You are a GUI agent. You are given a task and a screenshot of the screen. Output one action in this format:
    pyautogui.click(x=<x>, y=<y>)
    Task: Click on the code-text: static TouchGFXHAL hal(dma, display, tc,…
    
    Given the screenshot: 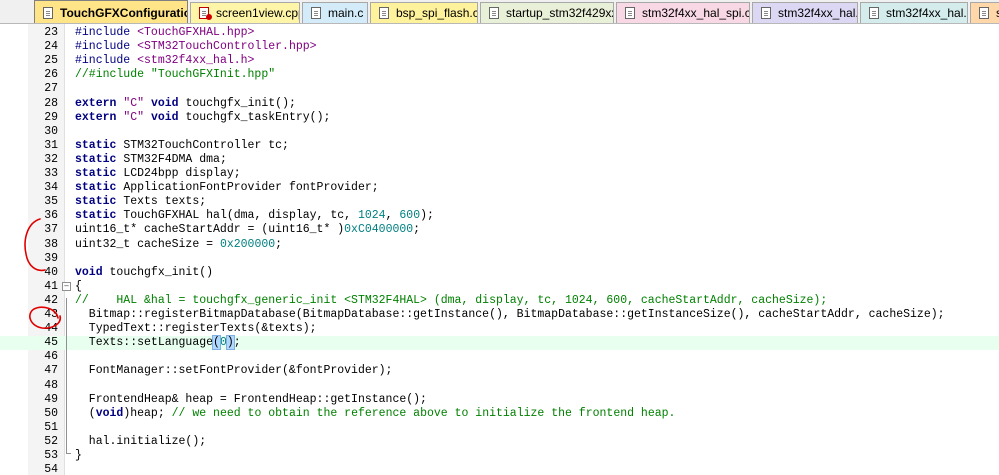 What is the action you would take?
    pyautogui.click(x=254, y=216)
    